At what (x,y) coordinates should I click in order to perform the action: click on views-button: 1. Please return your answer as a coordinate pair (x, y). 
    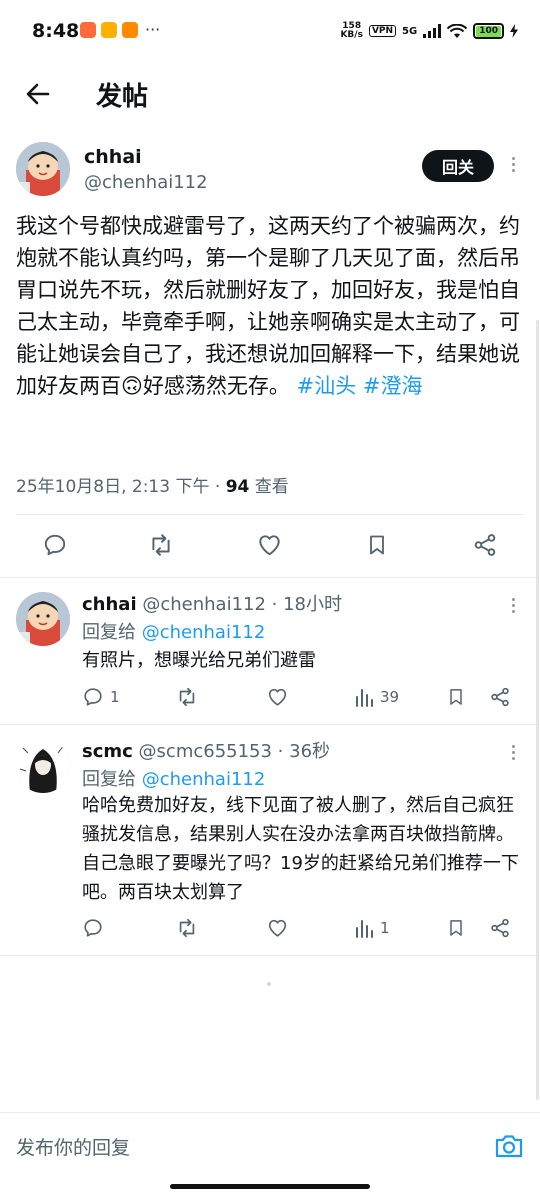
    Looking at the image, I should click on (372, 928).